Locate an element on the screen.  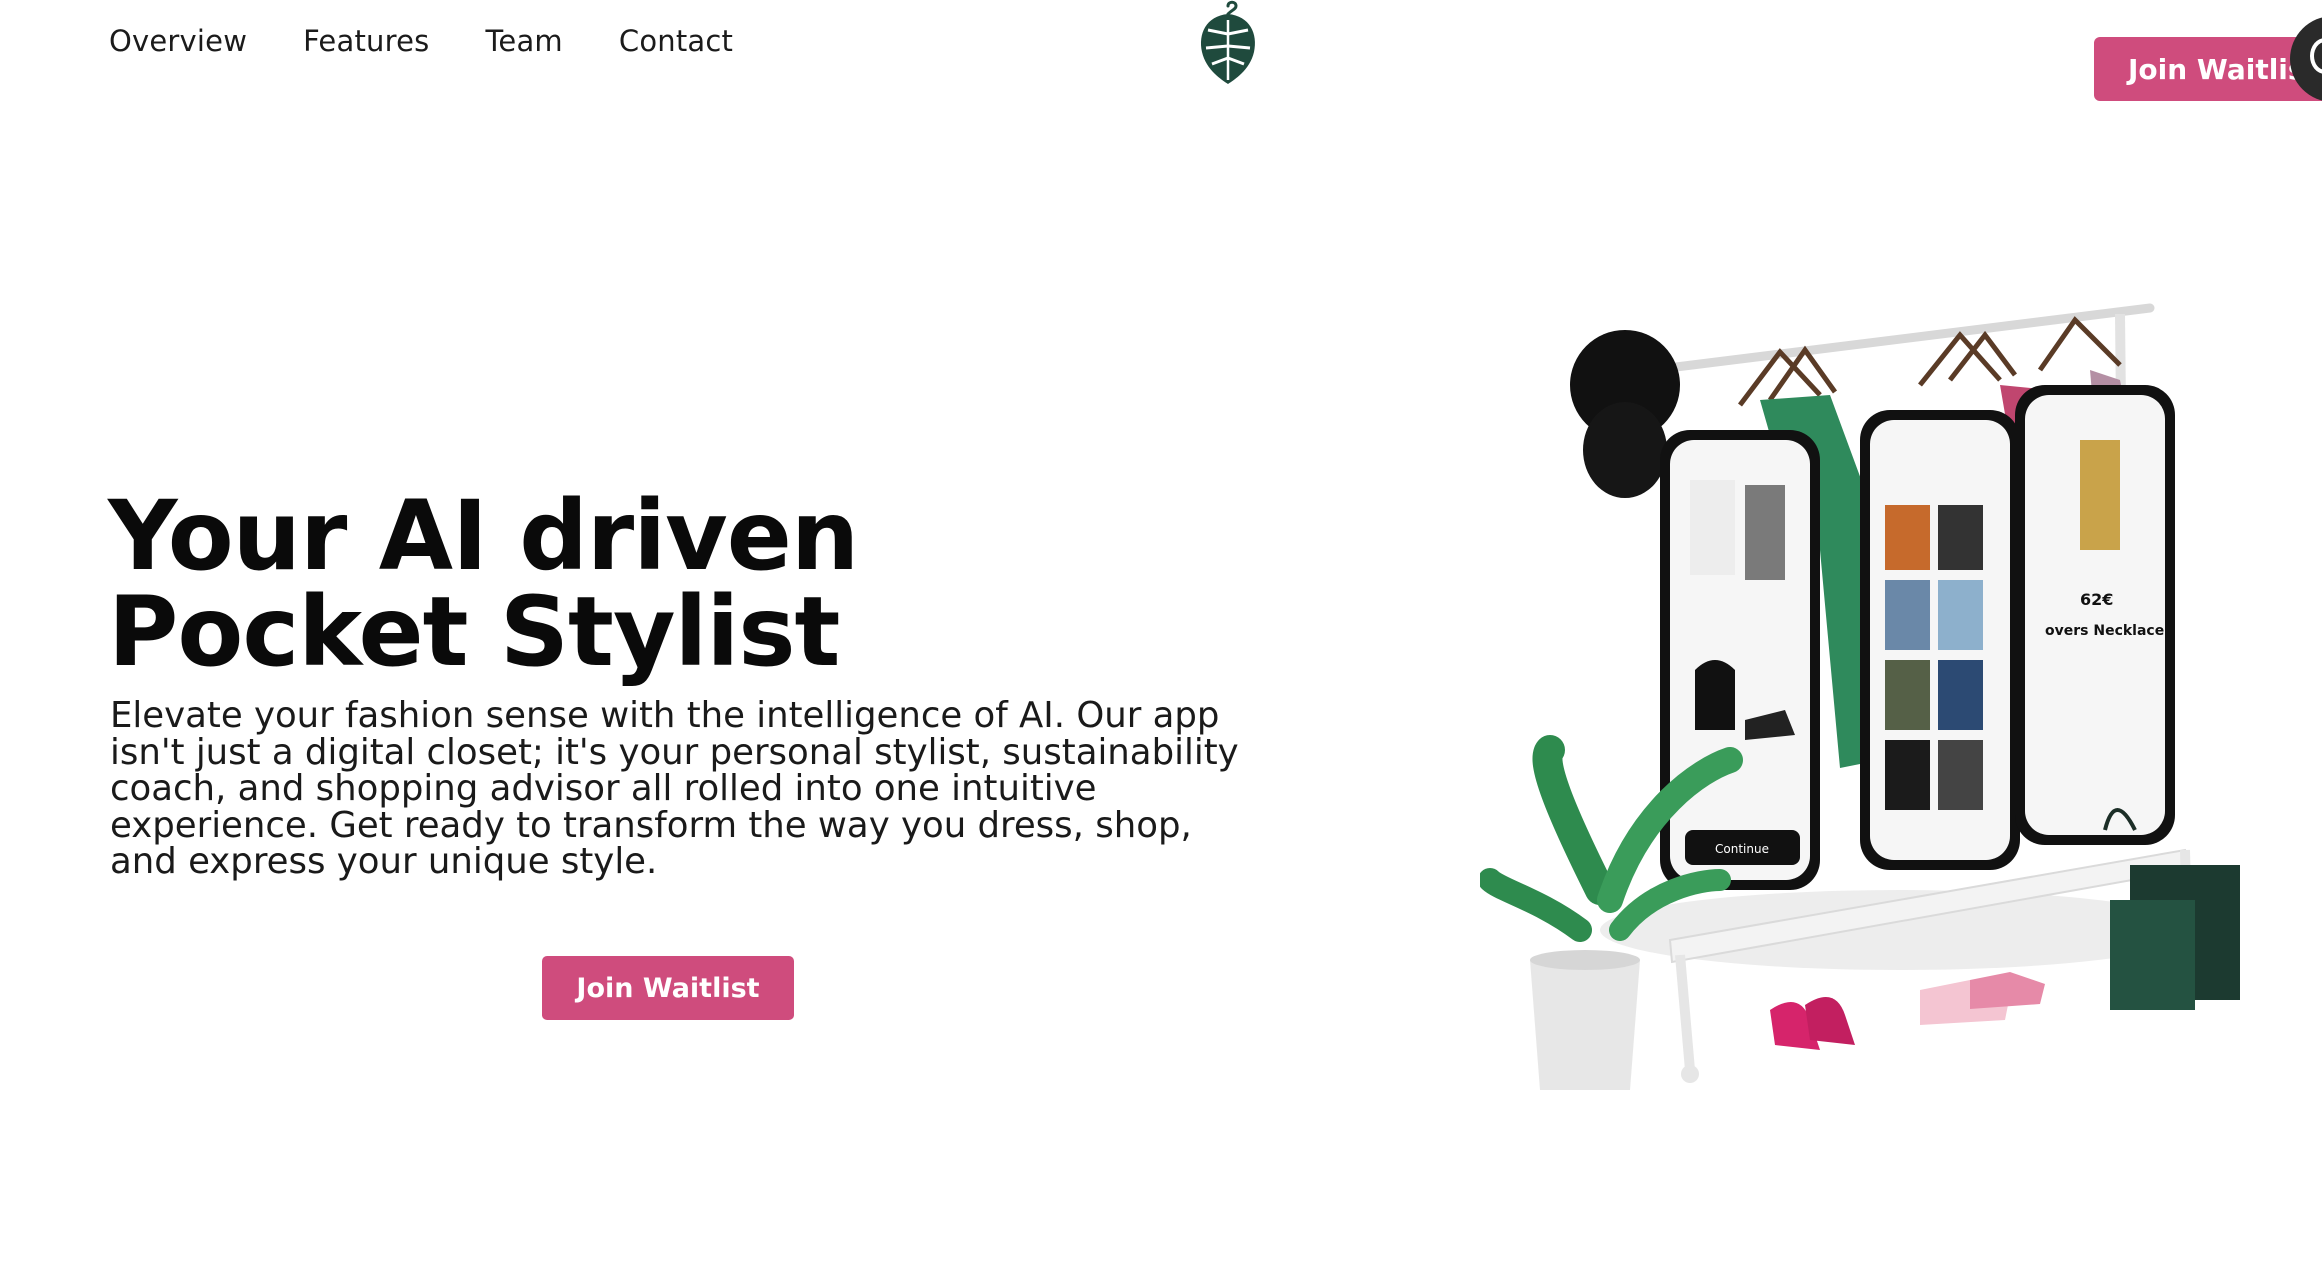
nav-team: Team is located at coordinates (523, 41).